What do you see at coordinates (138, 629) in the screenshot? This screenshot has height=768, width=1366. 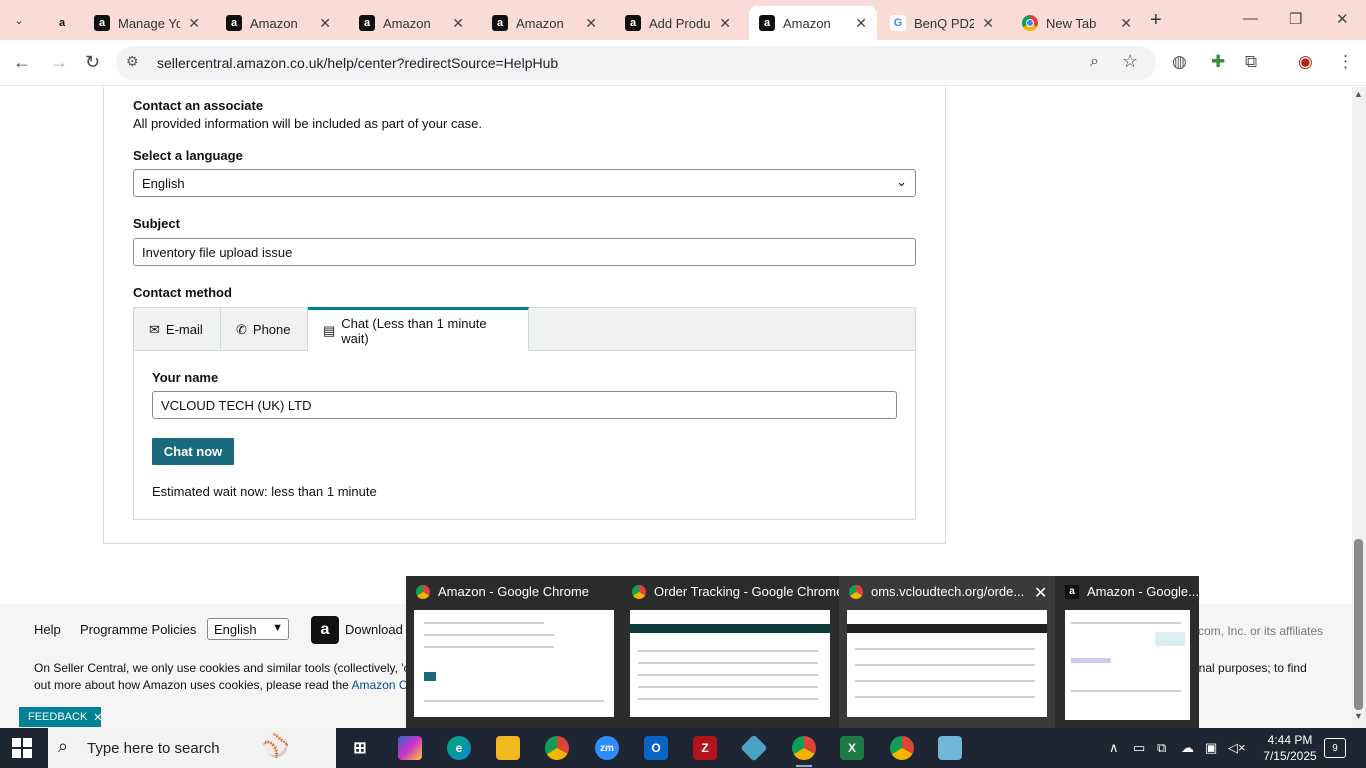 I see `footer-policies-link: Programme Policies` at bounding box center [138, 629].